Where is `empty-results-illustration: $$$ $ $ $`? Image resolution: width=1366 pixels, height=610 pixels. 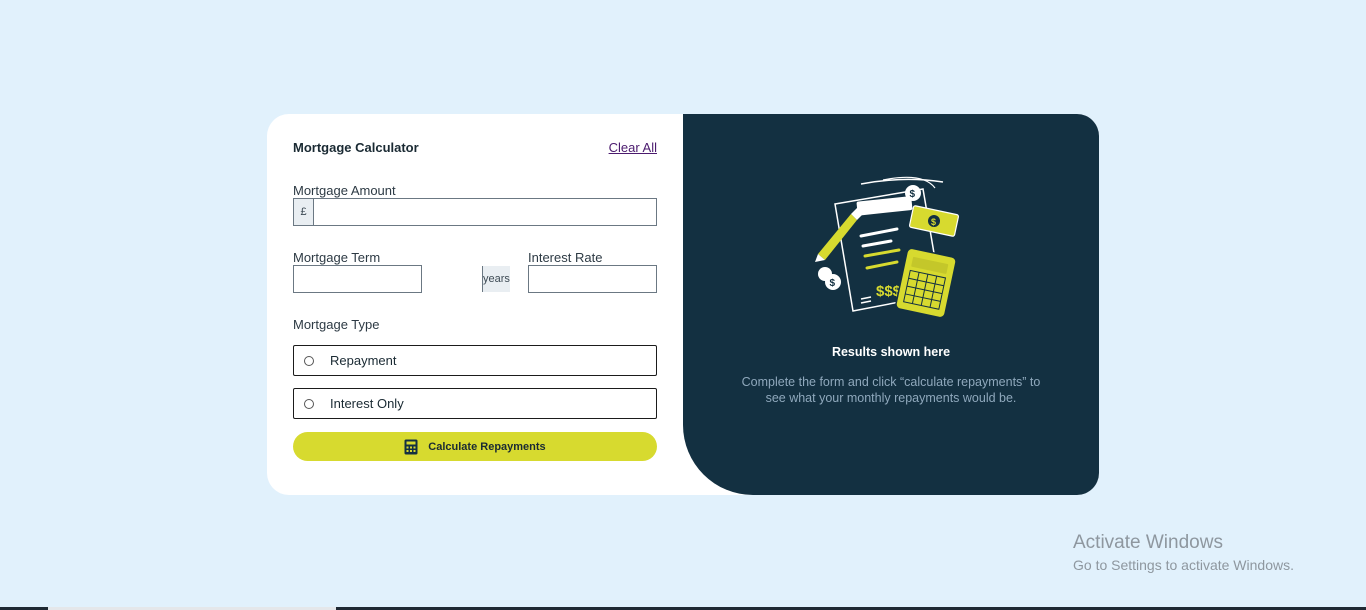 empty-results-illustration: $$$ $ $ $ is located at coordinates (893, 249).